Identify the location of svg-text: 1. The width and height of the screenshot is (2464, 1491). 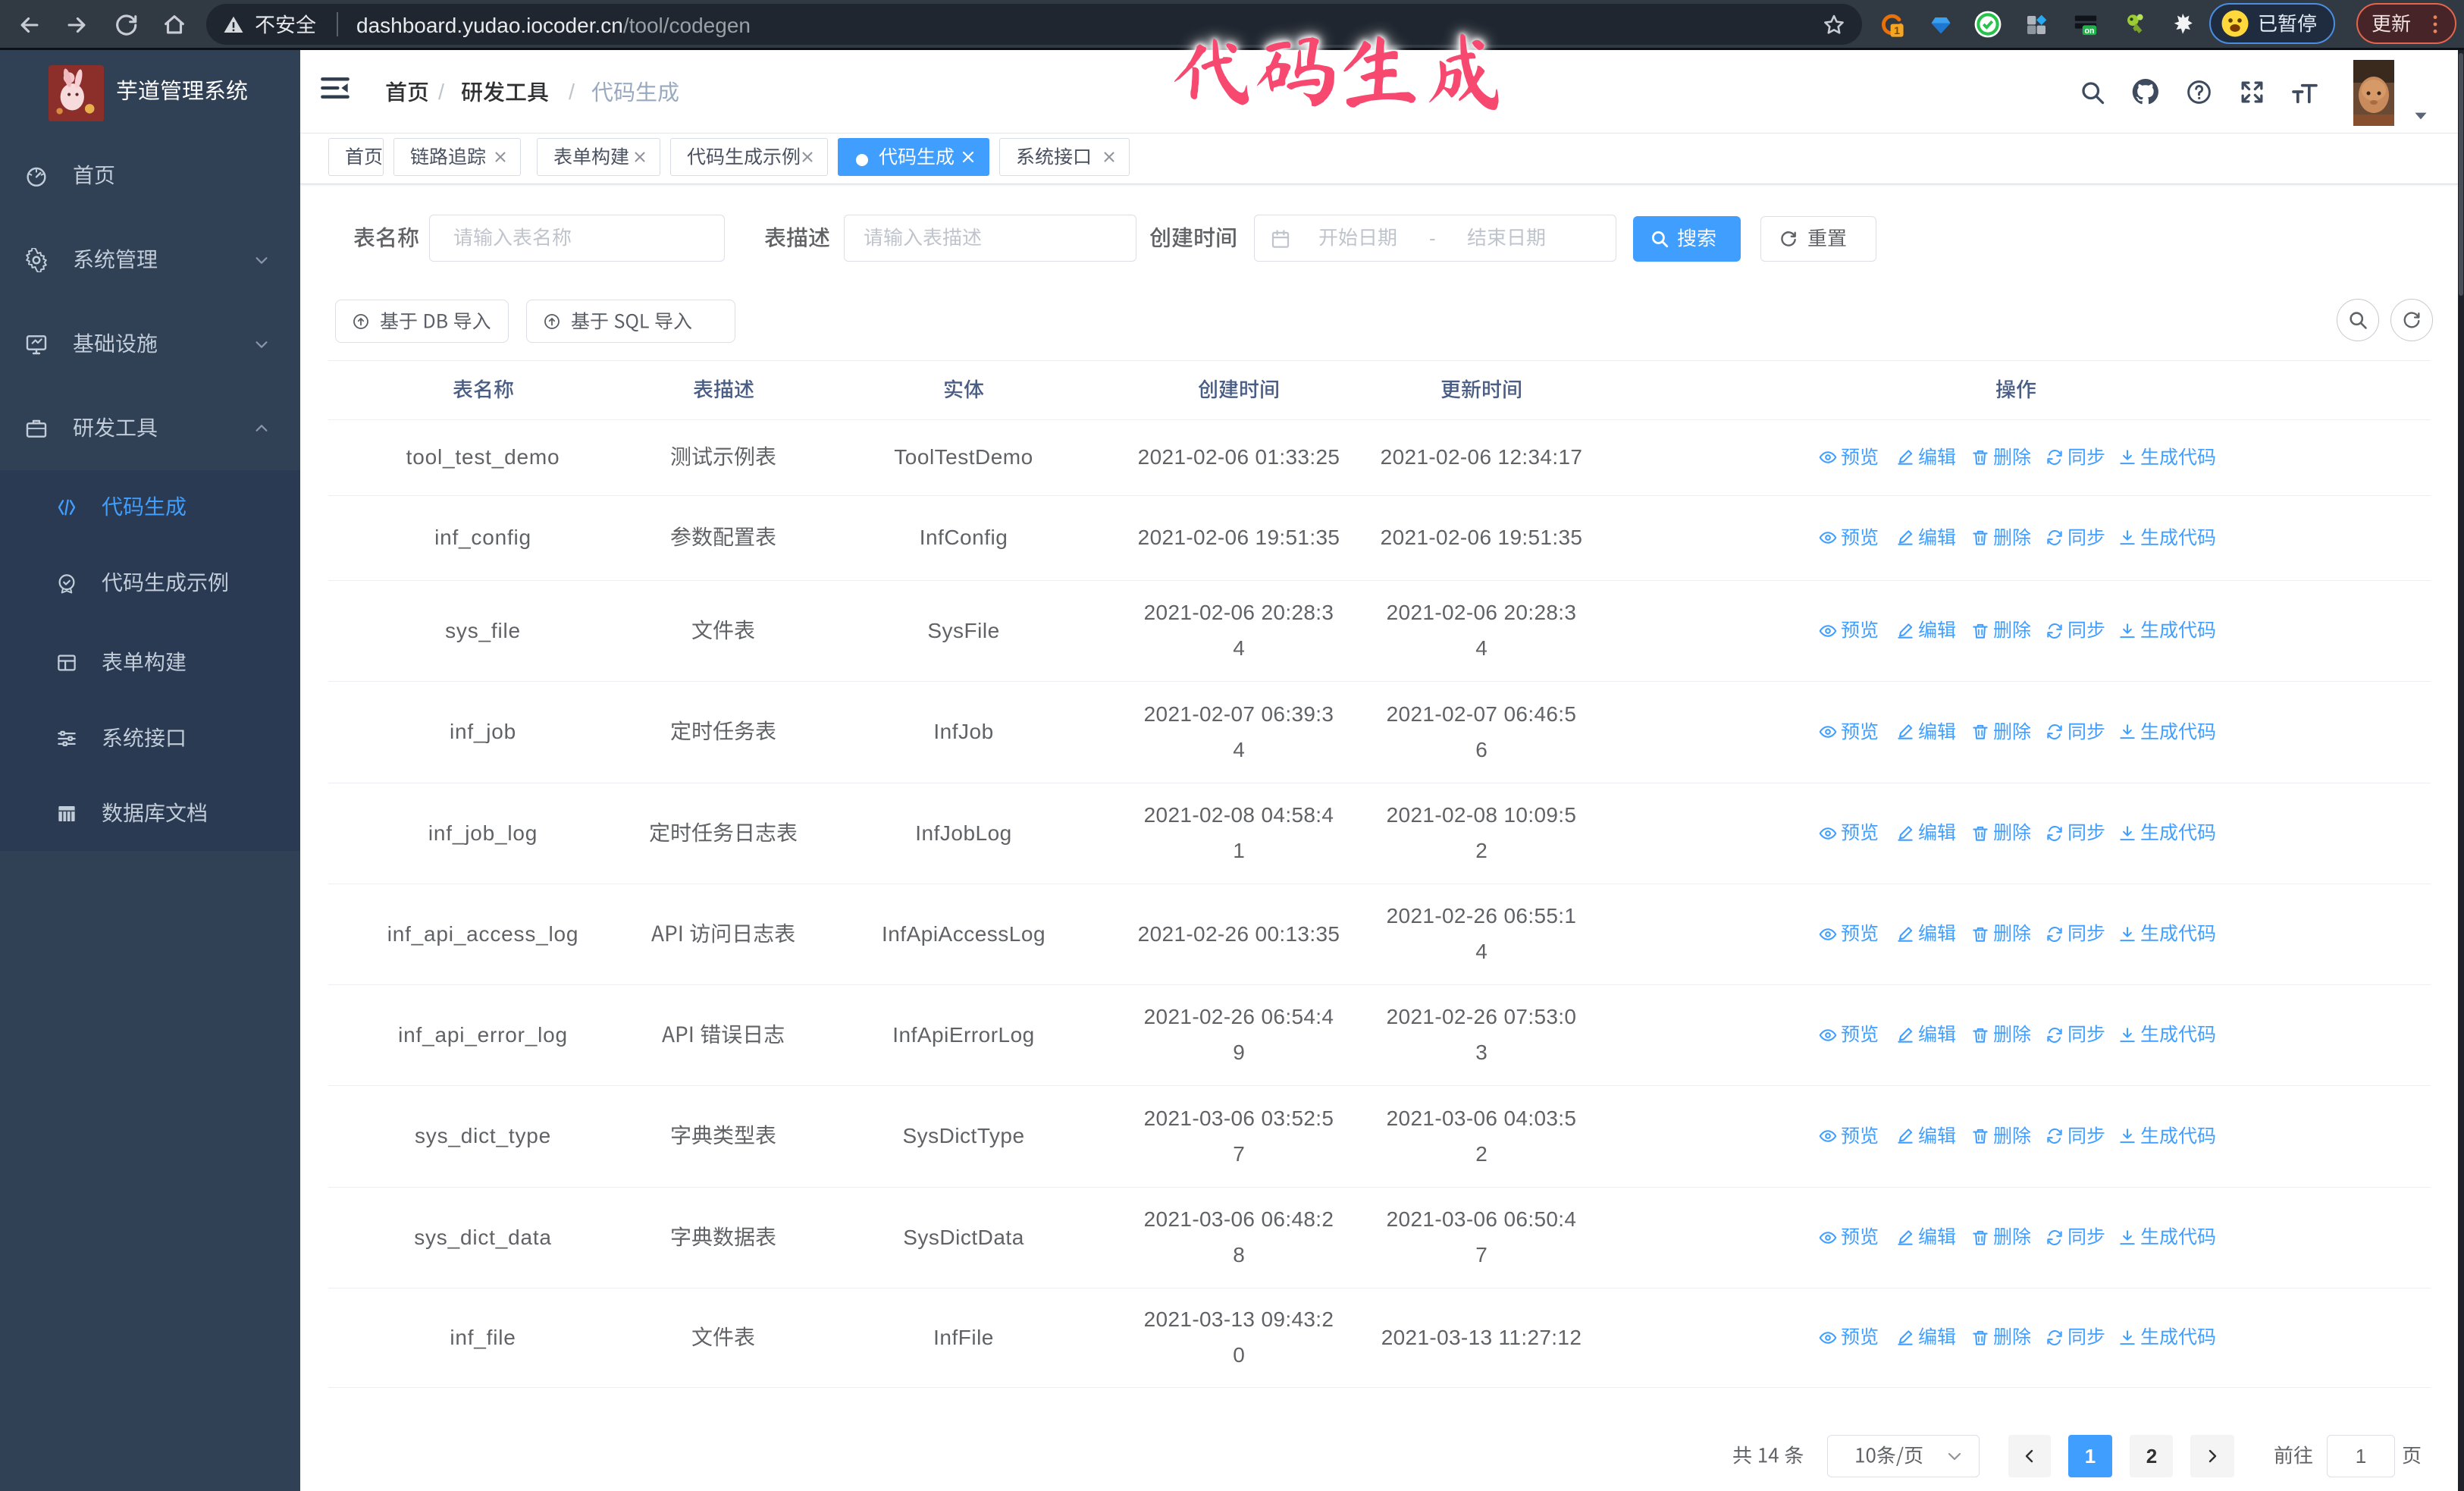
(1897, 31).